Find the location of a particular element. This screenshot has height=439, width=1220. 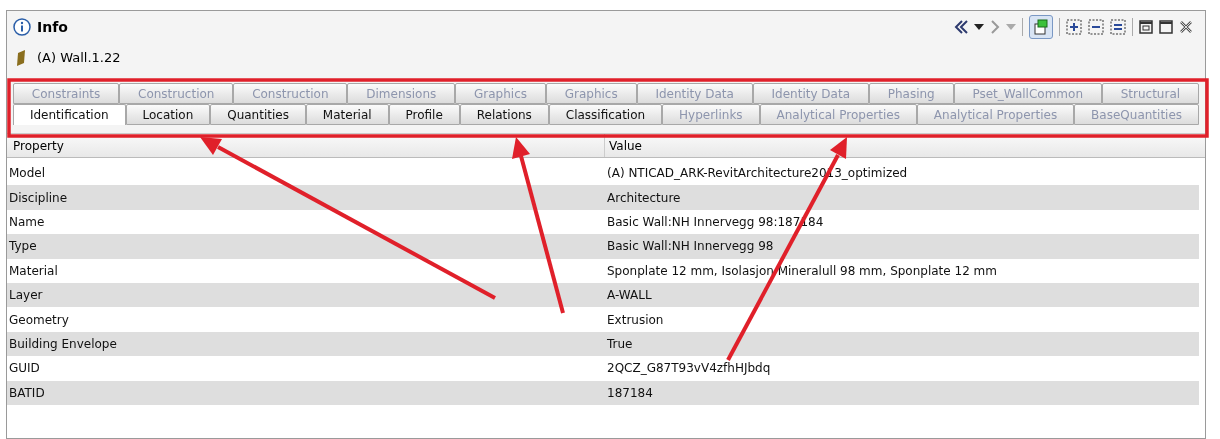

table-cell-text: Basic Wall:NH Innervegg 98 is located at coordinates (690, 247).